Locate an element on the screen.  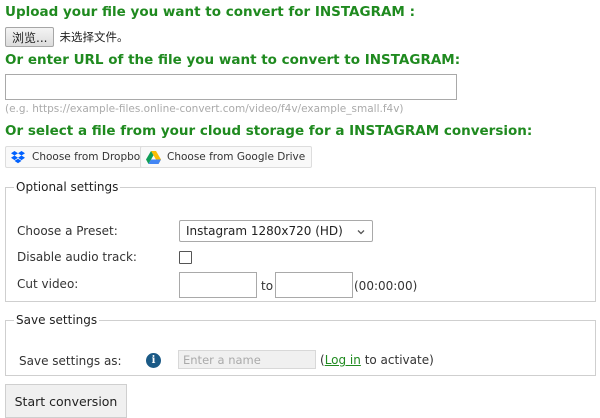
file-status: 未选择文件。 is located at coordinates (94, 37).